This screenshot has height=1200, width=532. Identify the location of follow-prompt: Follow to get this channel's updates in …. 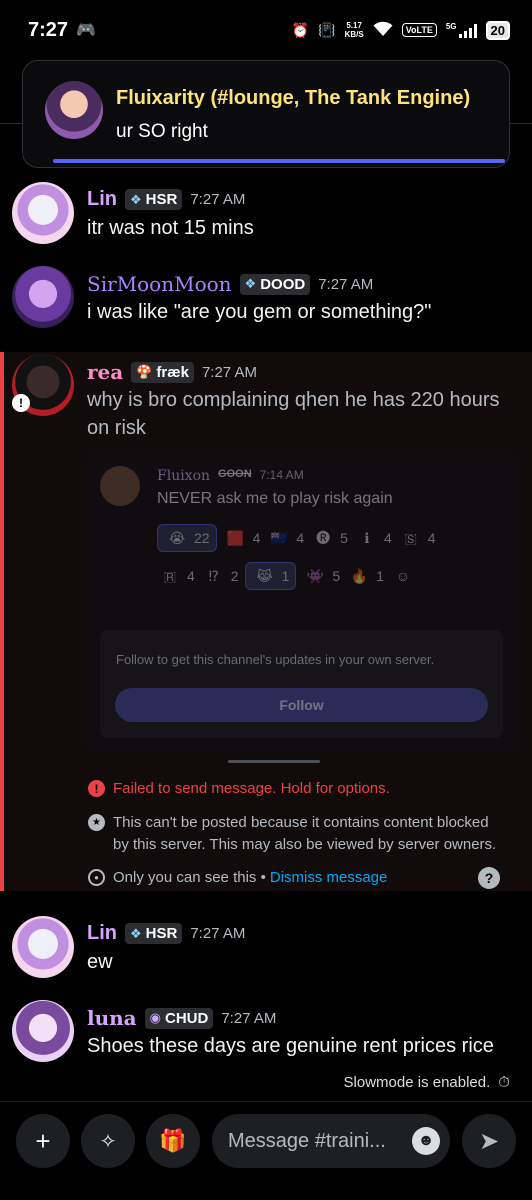
(275, 659).